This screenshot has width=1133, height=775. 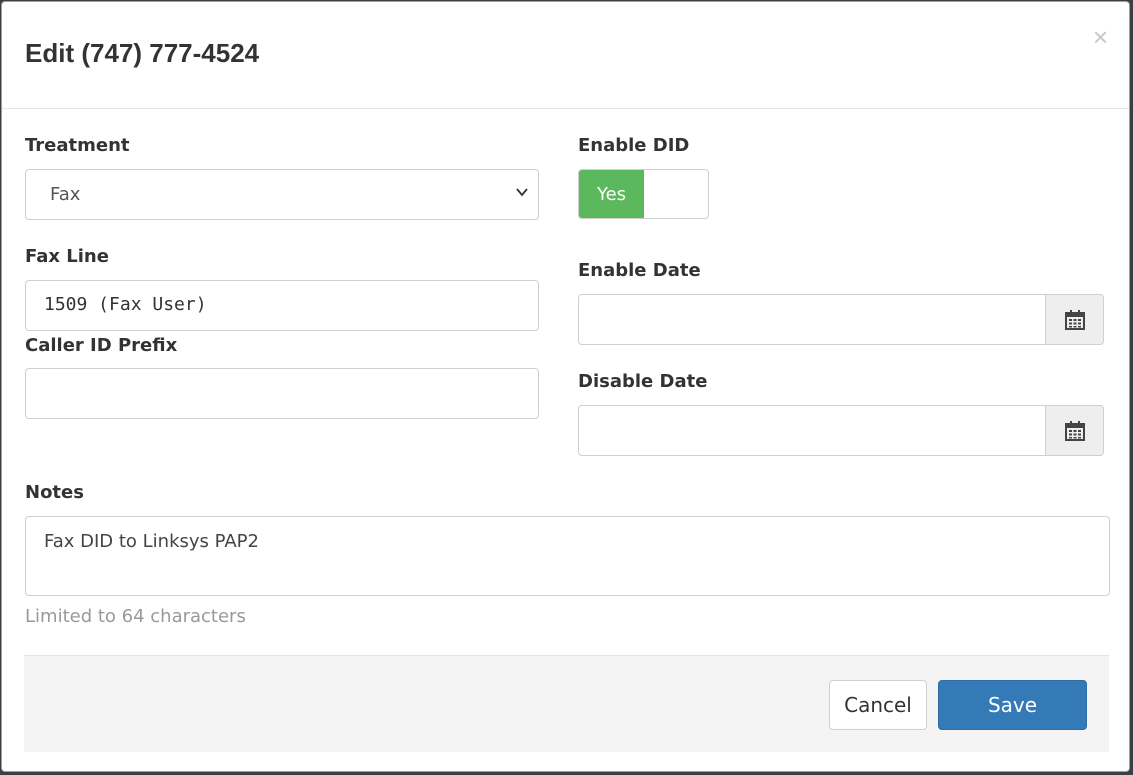 I want to click on treatment-select: Fax, so click(x=282, y=194).